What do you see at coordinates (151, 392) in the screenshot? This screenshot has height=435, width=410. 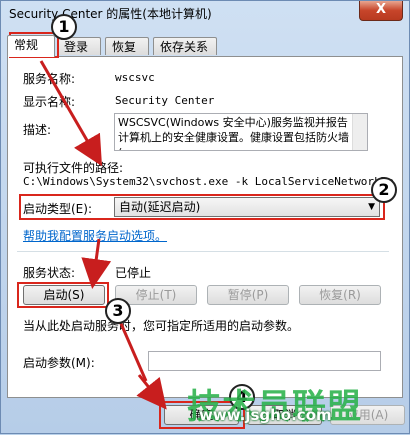 I see `arrow-3b` at bounding box center [151, 392].